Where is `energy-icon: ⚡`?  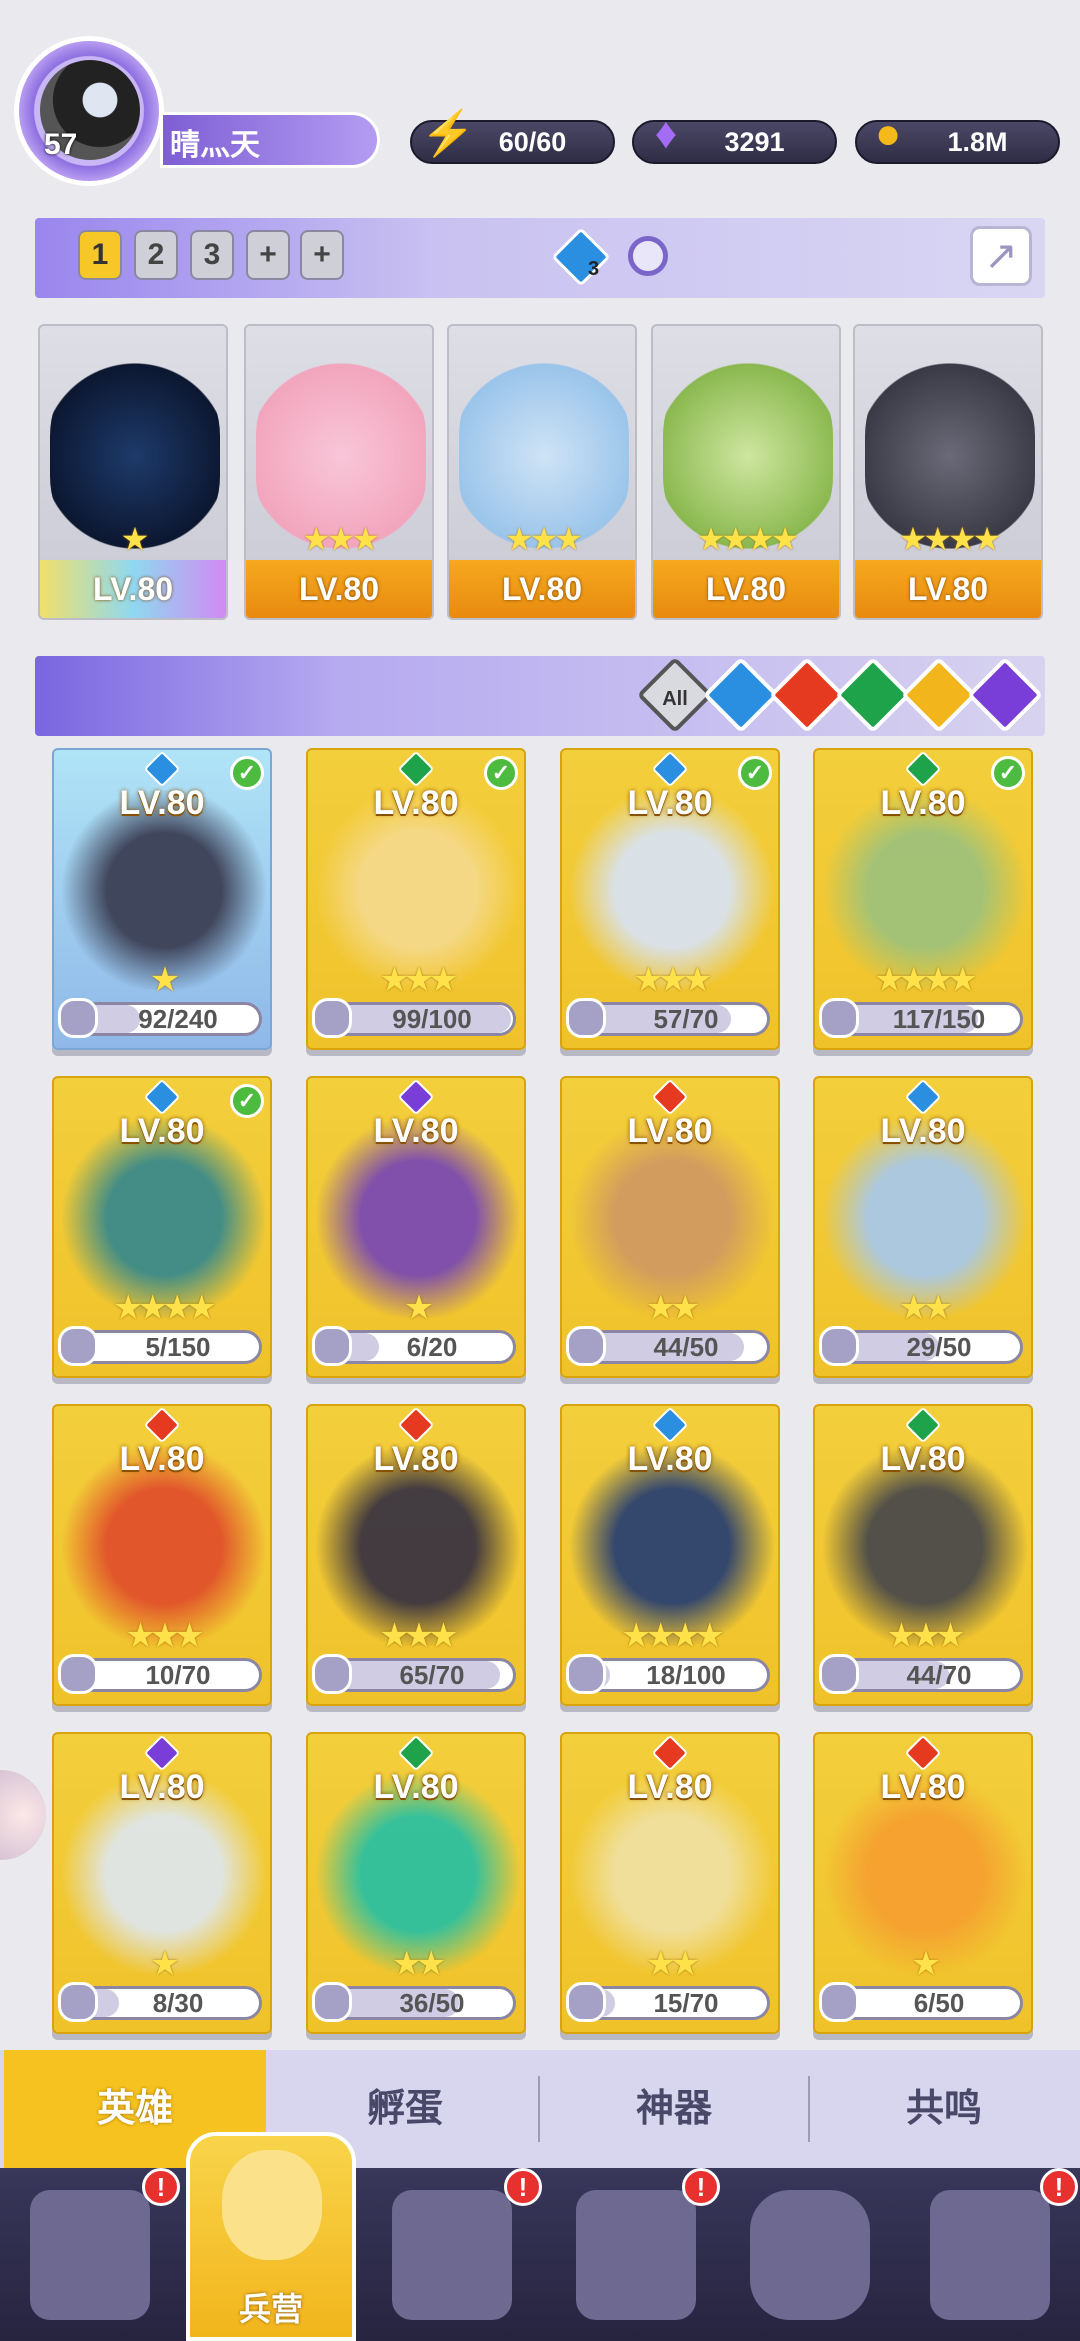
energy-icon: ⚡ is located at coordinates (448, 134).